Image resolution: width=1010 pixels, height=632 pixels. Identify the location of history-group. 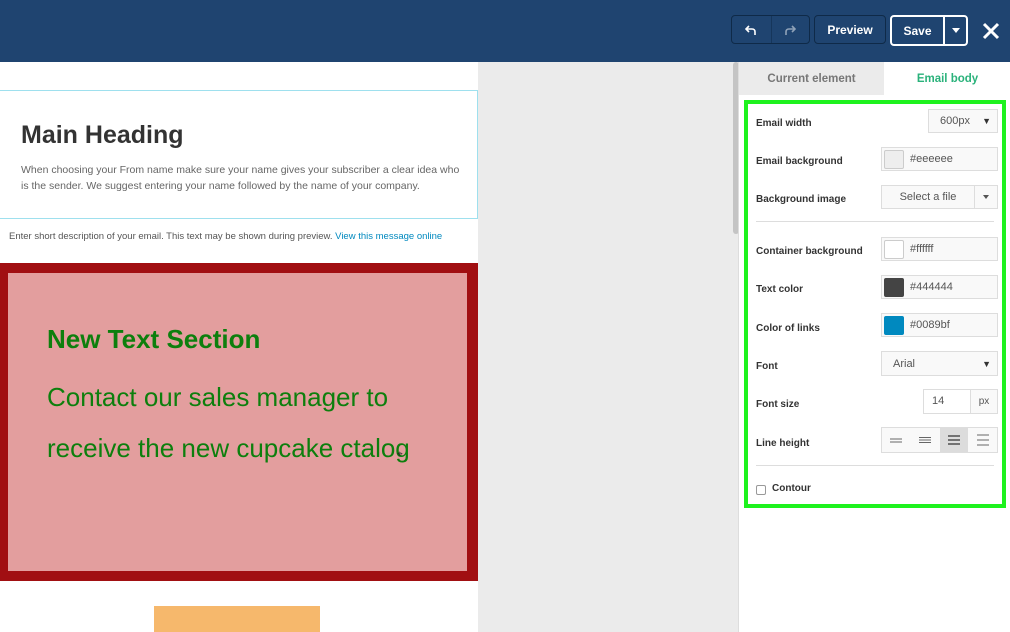
(770, 29).